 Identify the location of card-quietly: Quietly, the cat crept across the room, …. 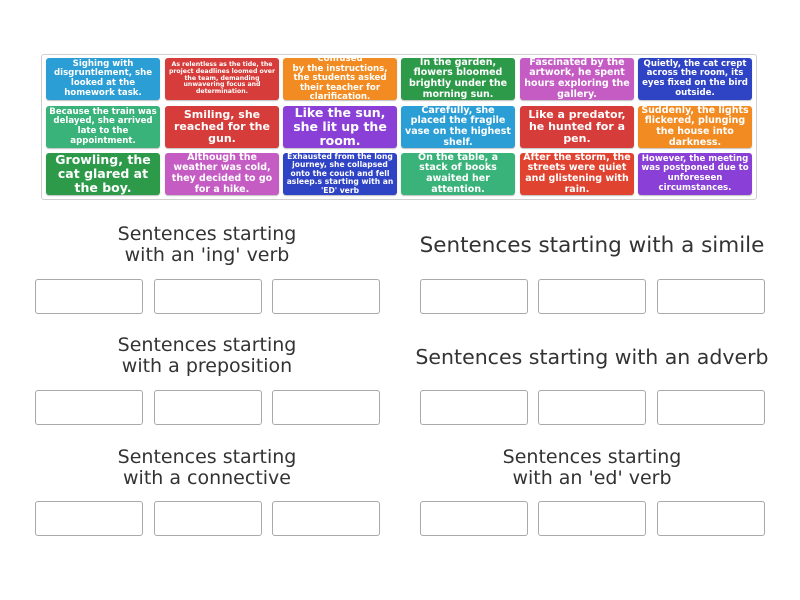
(695, 79).